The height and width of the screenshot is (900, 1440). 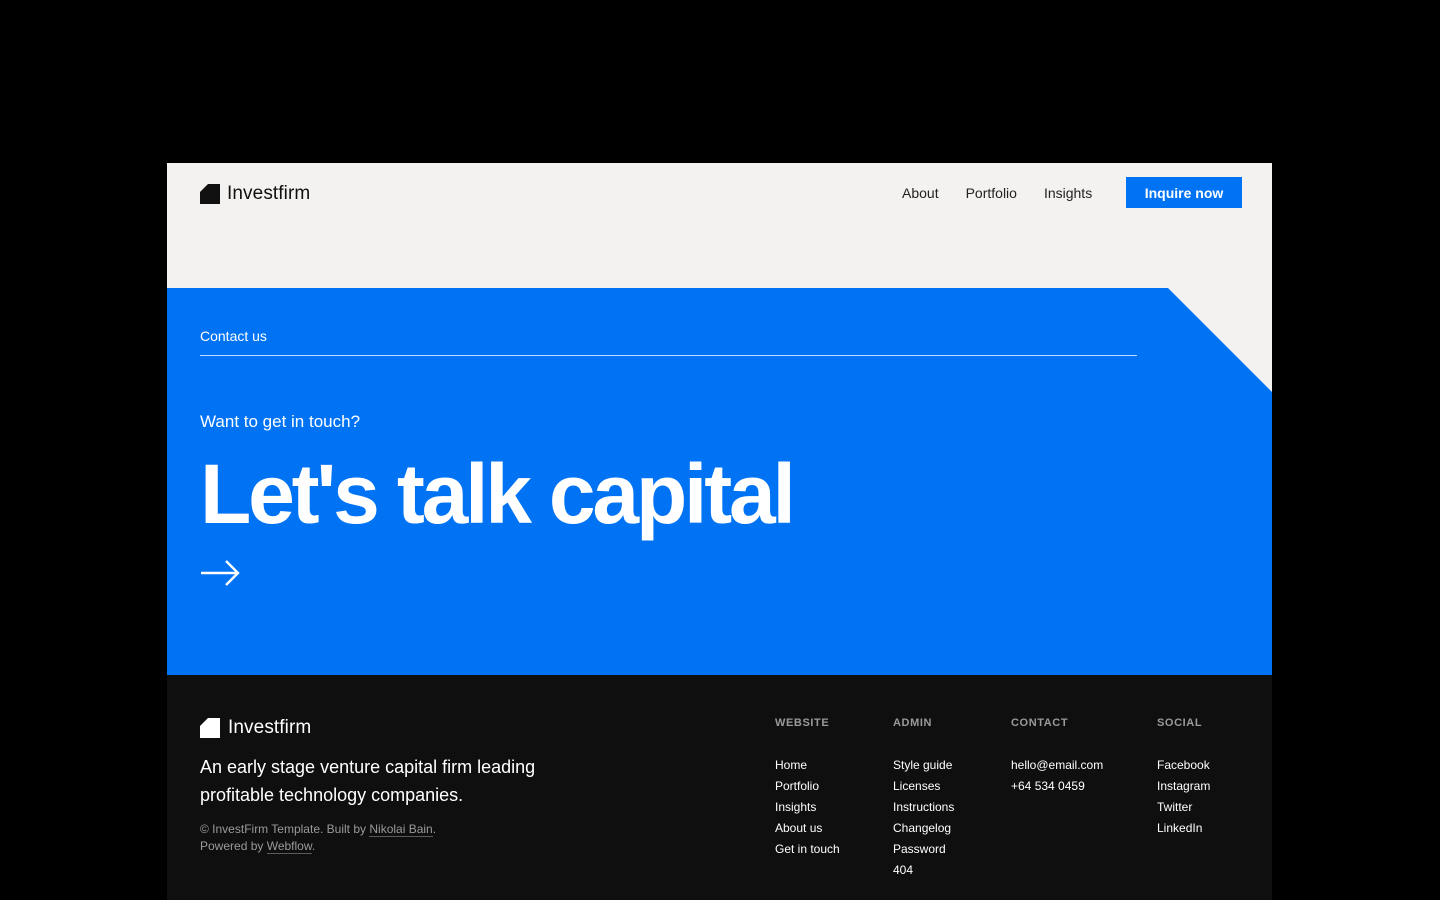 I want to click on hero-eyebrow: Want to get in touch?, so click(x=280, y=421).